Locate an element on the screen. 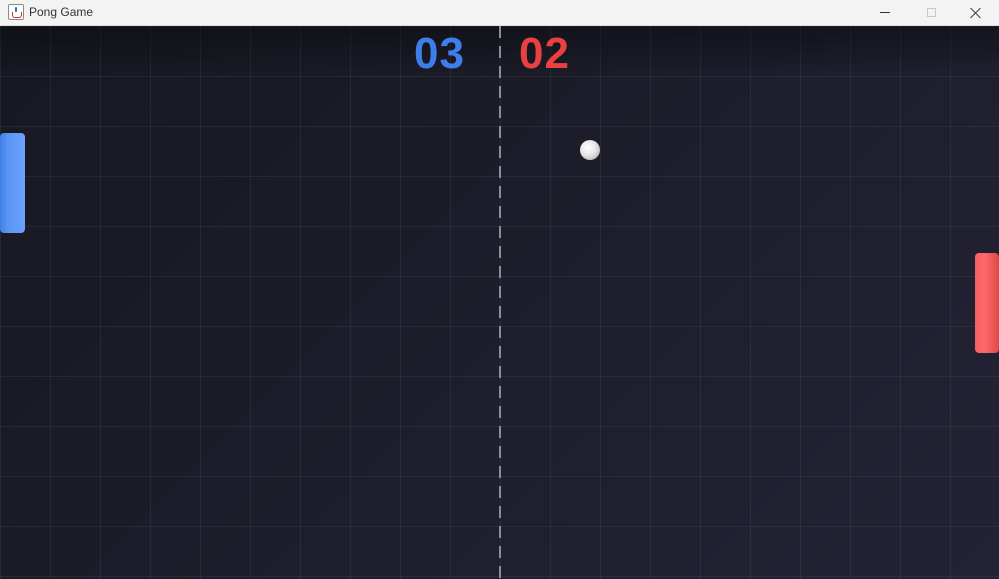  ball is located at coordinates (590, 150).